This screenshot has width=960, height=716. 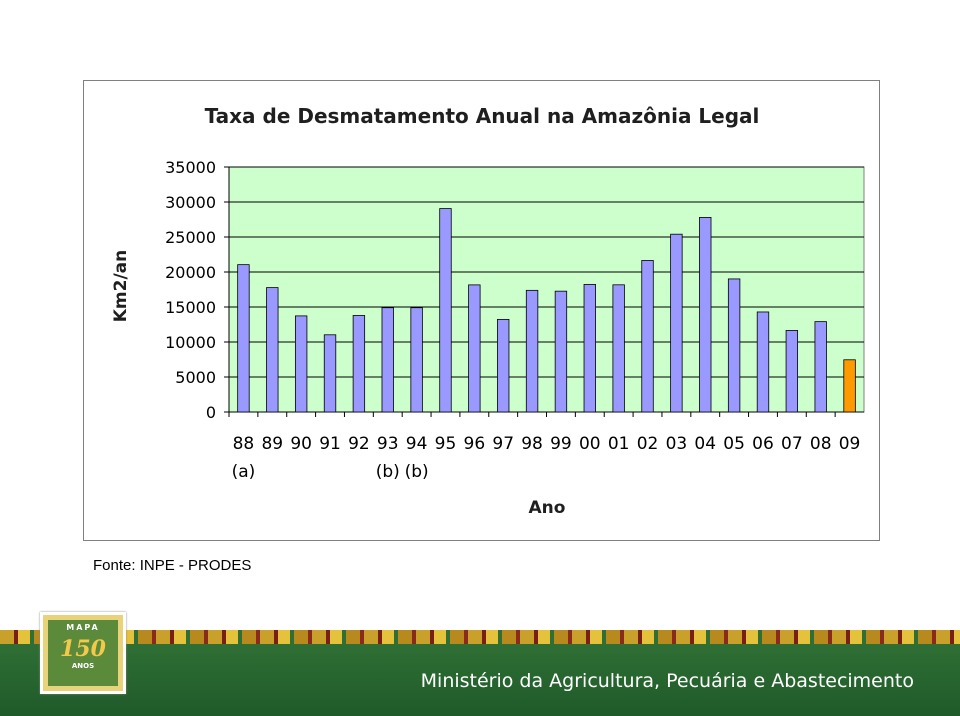 What do you see at coordinates (821, 444) in the screenshot?
I see `x-tick-label: 08` at bounding box center [821, 444].